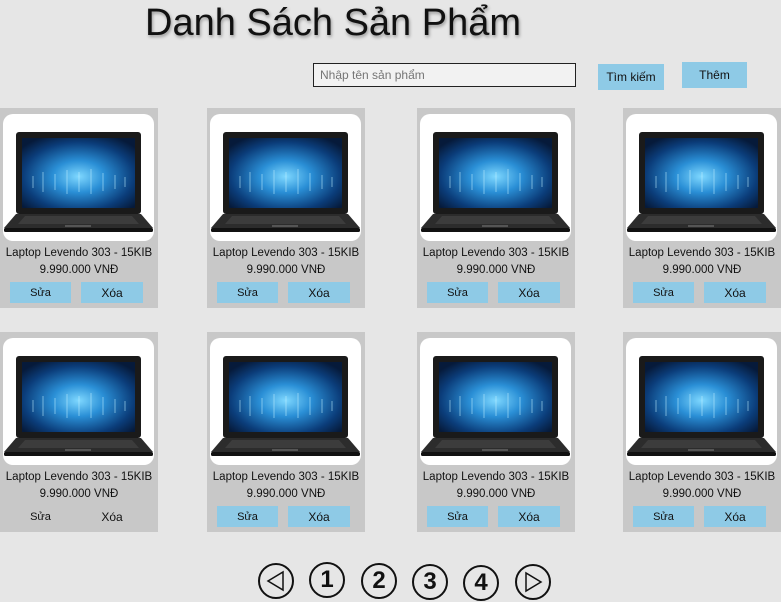  I want to click on triangle-left-icon, so click(275, 581).